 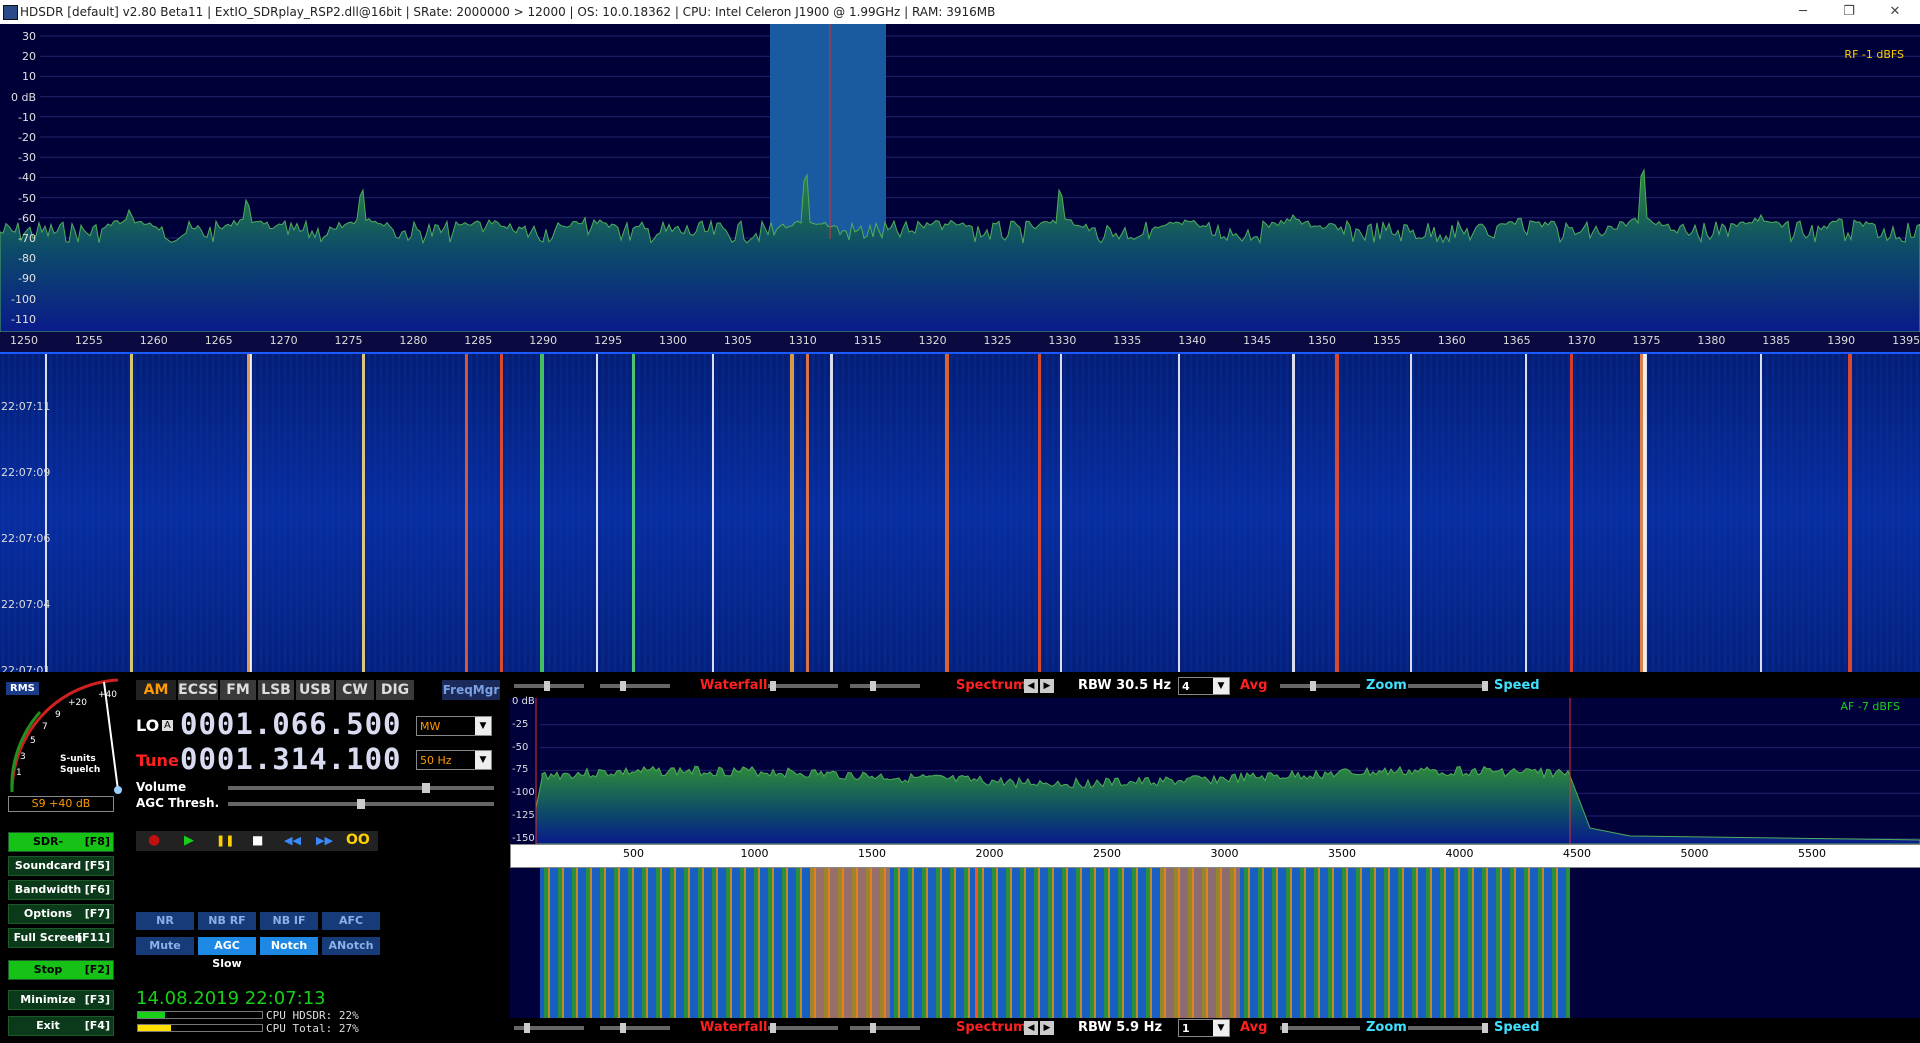 I want to click on rf-spectrum-label: Spectrum, so click(x=991, y=685).